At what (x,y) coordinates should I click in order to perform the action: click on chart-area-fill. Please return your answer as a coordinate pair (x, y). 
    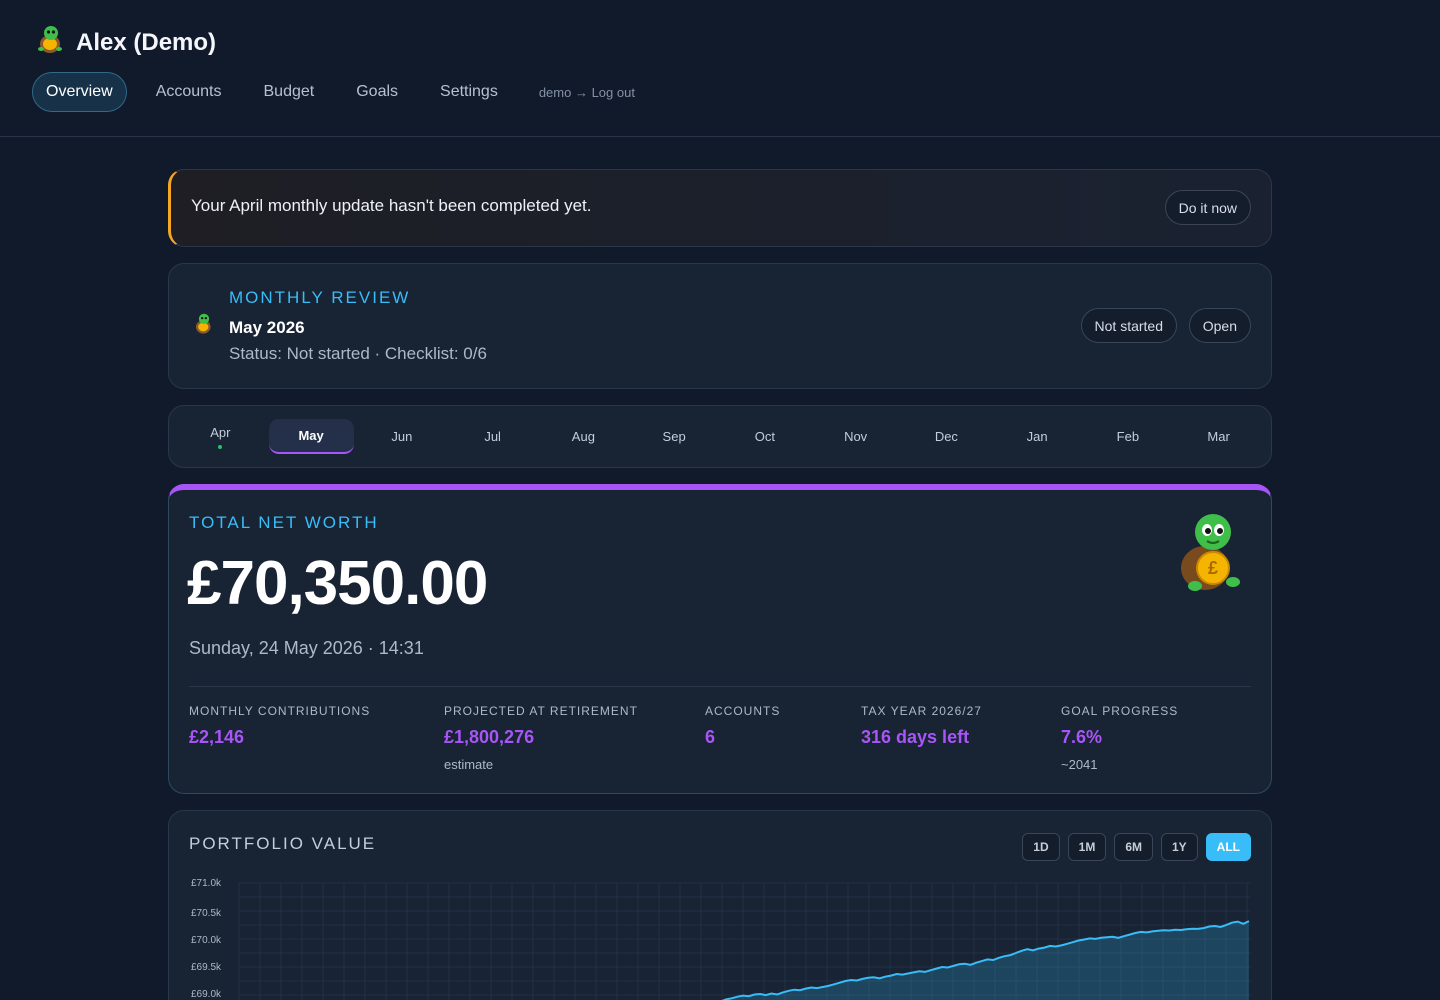
    Looking at the image, I should click on (986, 960).